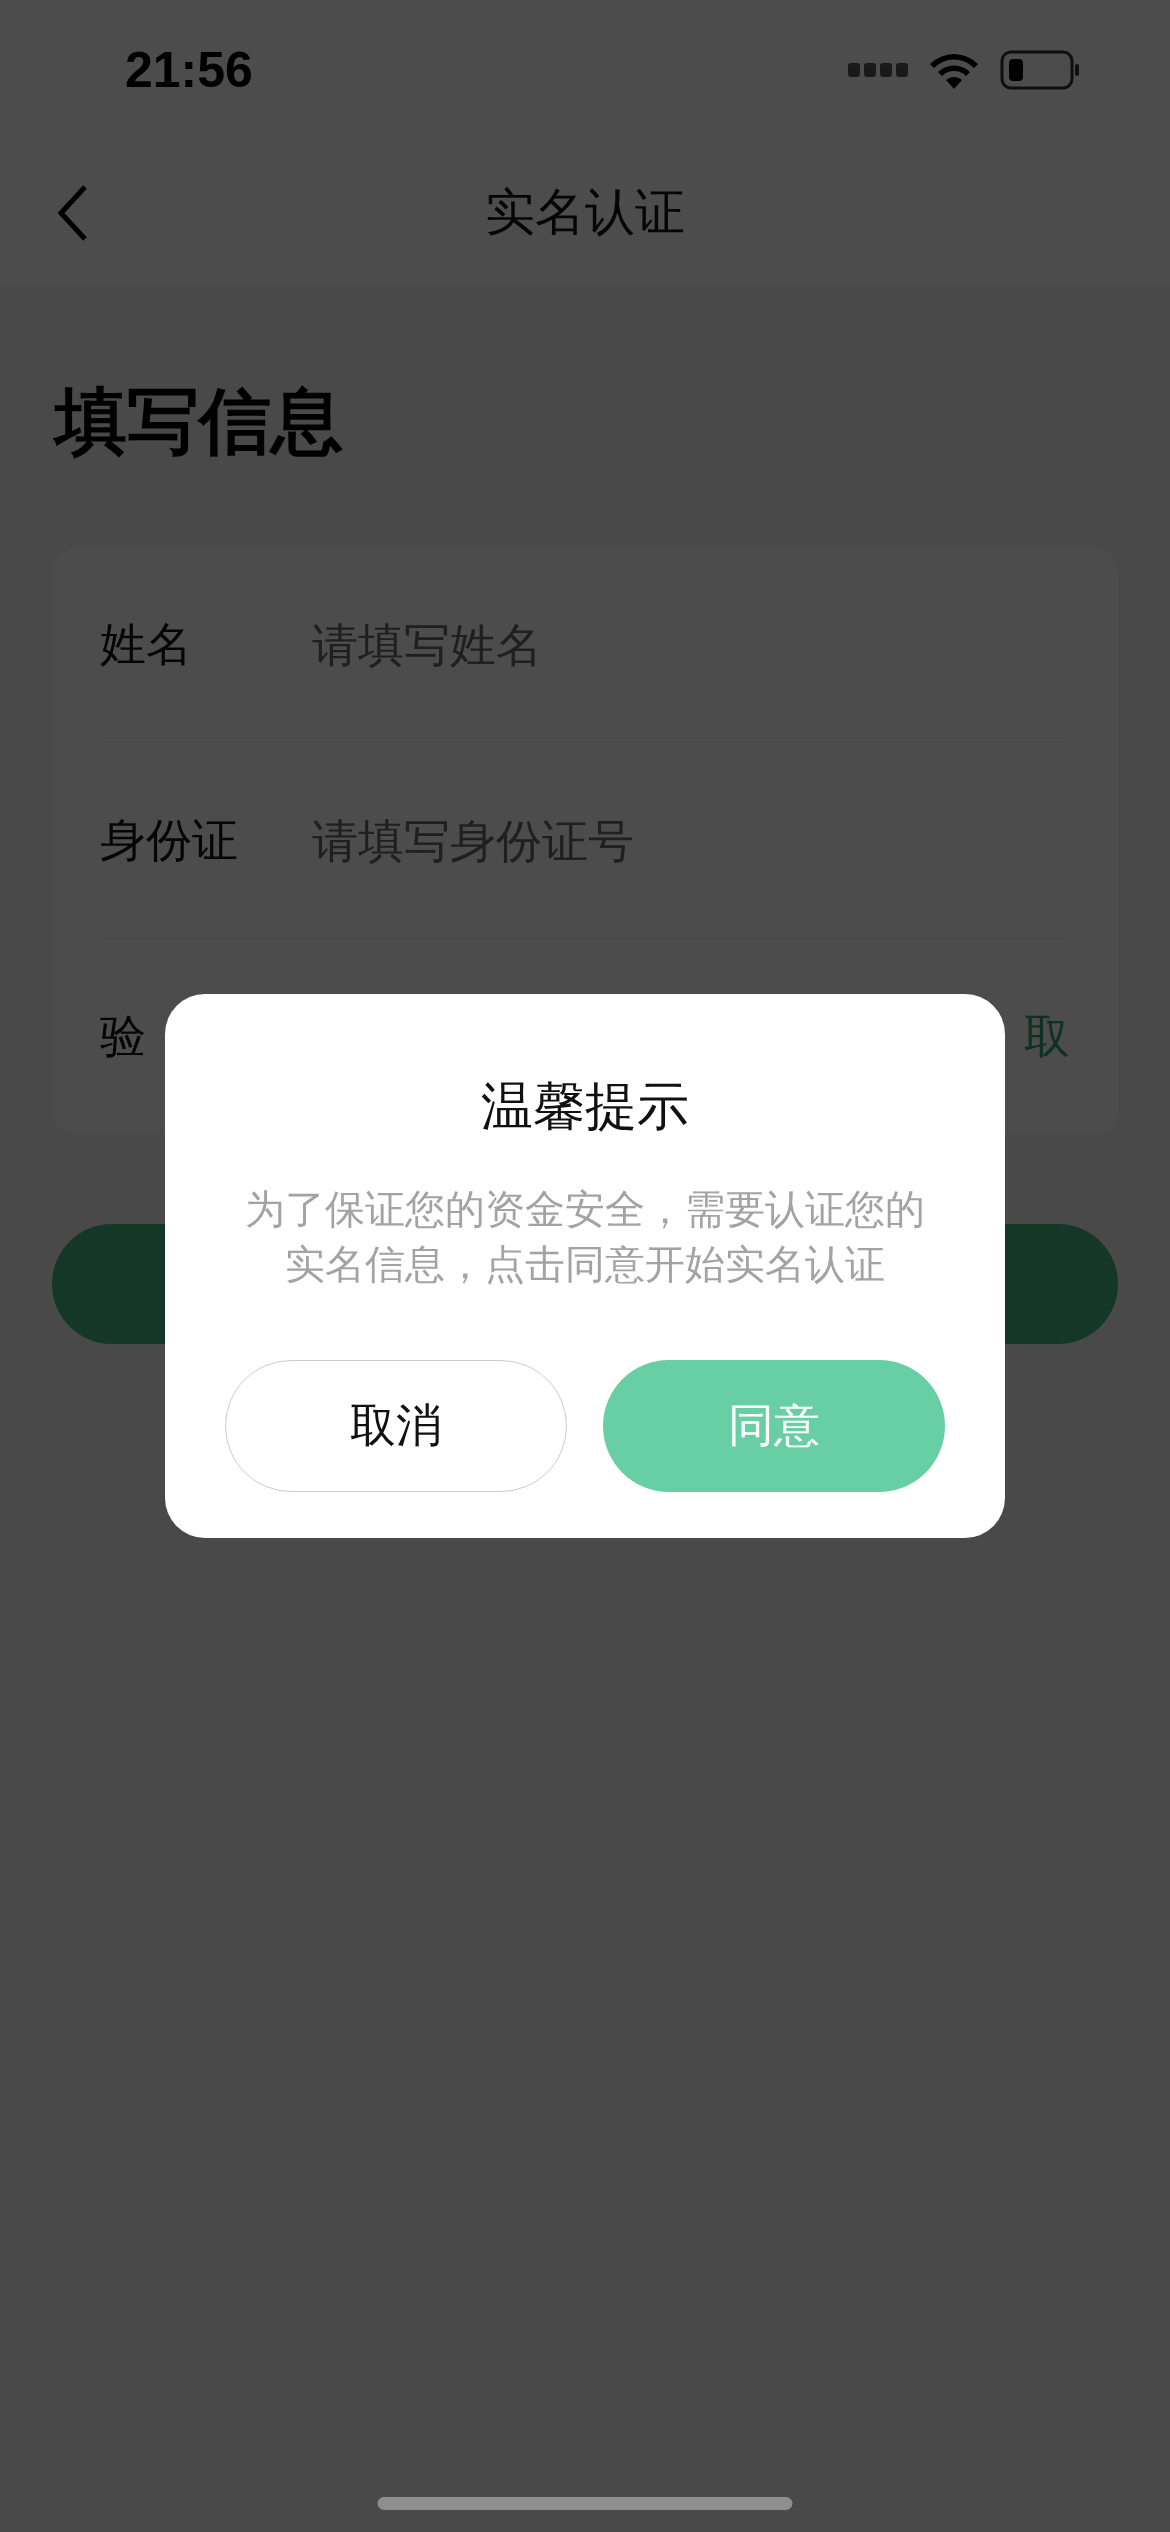  I want to click on field-label: 姓名, so click(146, 644).